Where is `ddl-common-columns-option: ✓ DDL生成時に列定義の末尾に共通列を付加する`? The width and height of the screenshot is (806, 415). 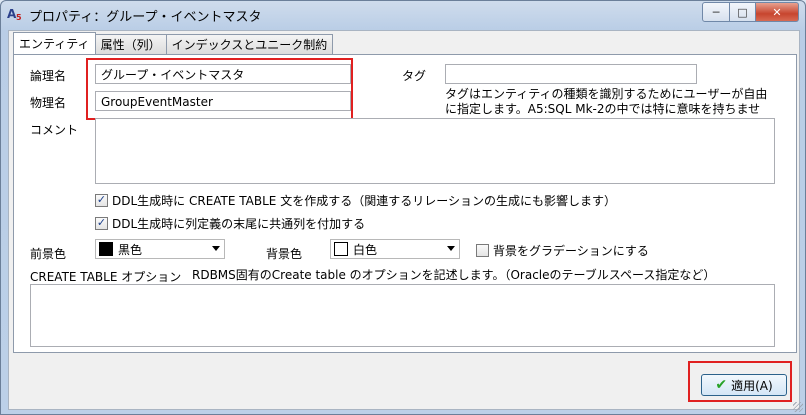 ddl-common-columns-option: ✓ DDL生成時に列定義の末尾に共通列を付加する is located at coordinates (230, 223).